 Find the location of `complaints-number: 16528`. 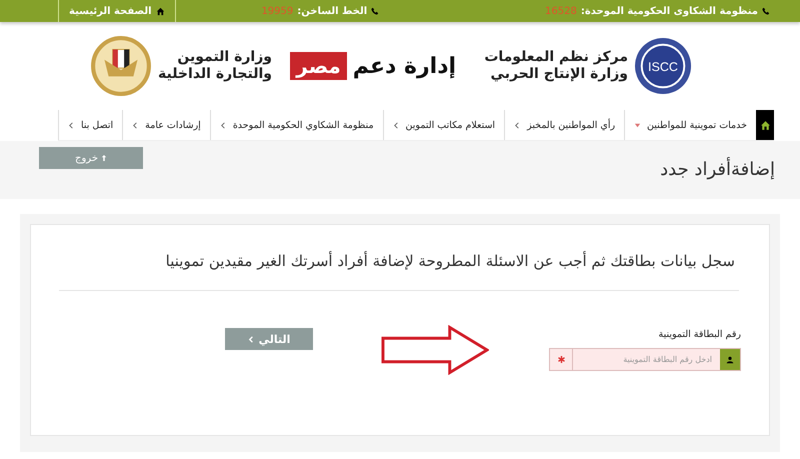

complaints-number: 16528 is located at coordinates (561, 11).